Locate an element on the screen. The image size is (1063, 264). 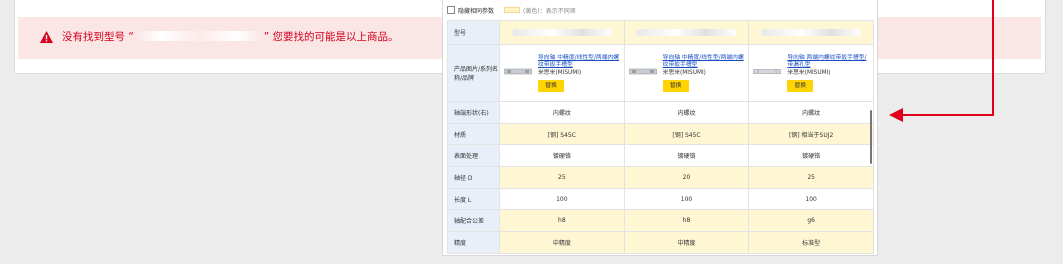
table-cell: 标准型 is located at coordinates (811, 242).